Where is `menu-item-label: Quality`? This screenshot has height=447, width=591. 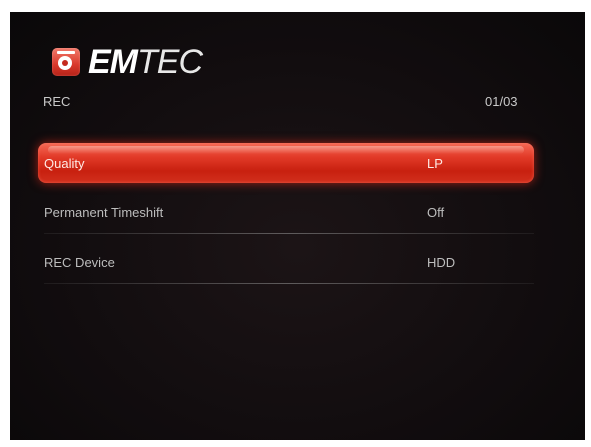 menu-item-label: Quality is located at coordinates (64, 163).